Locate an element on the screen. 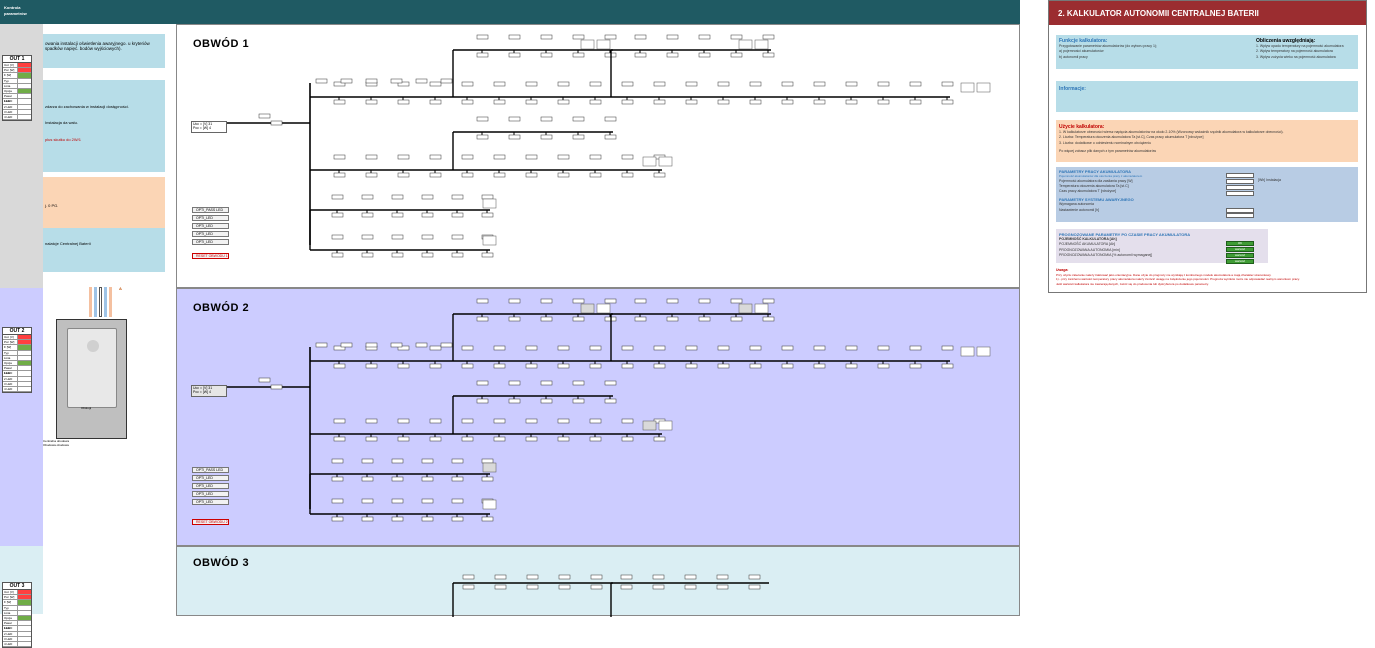 This screenshot has height=648, width=1375. opti-led-button-3: OPTI_LED is located at coordinates (210, 234).